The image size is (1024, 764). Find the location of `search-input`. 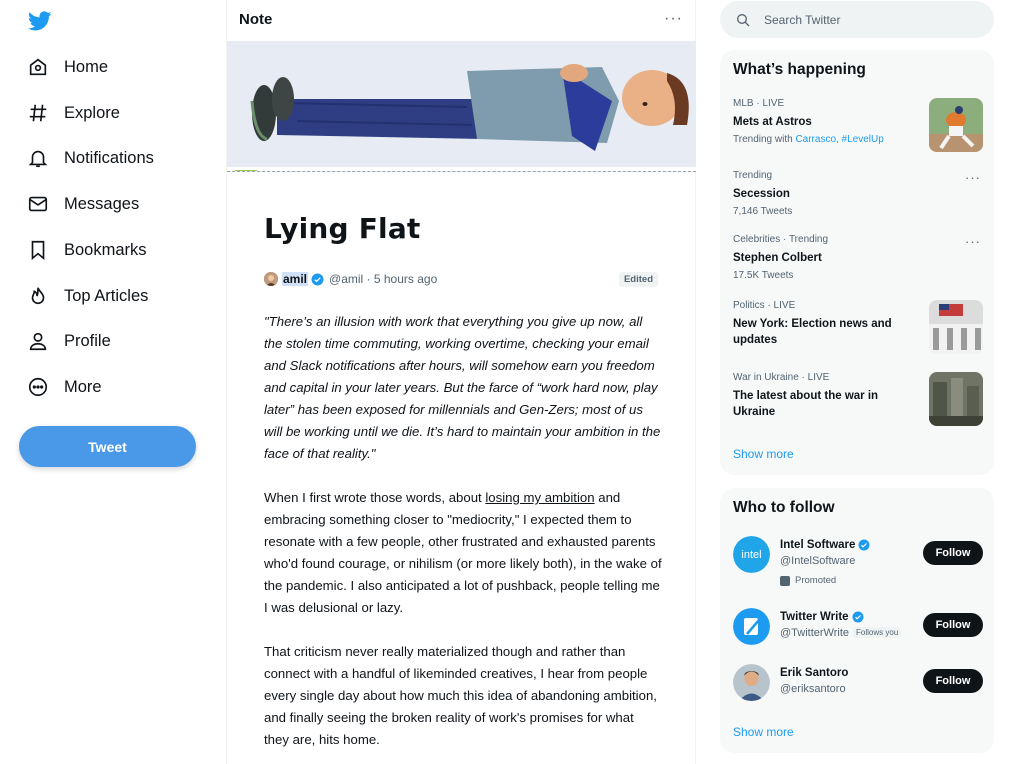

search-input is located at coordinates (864, 19).